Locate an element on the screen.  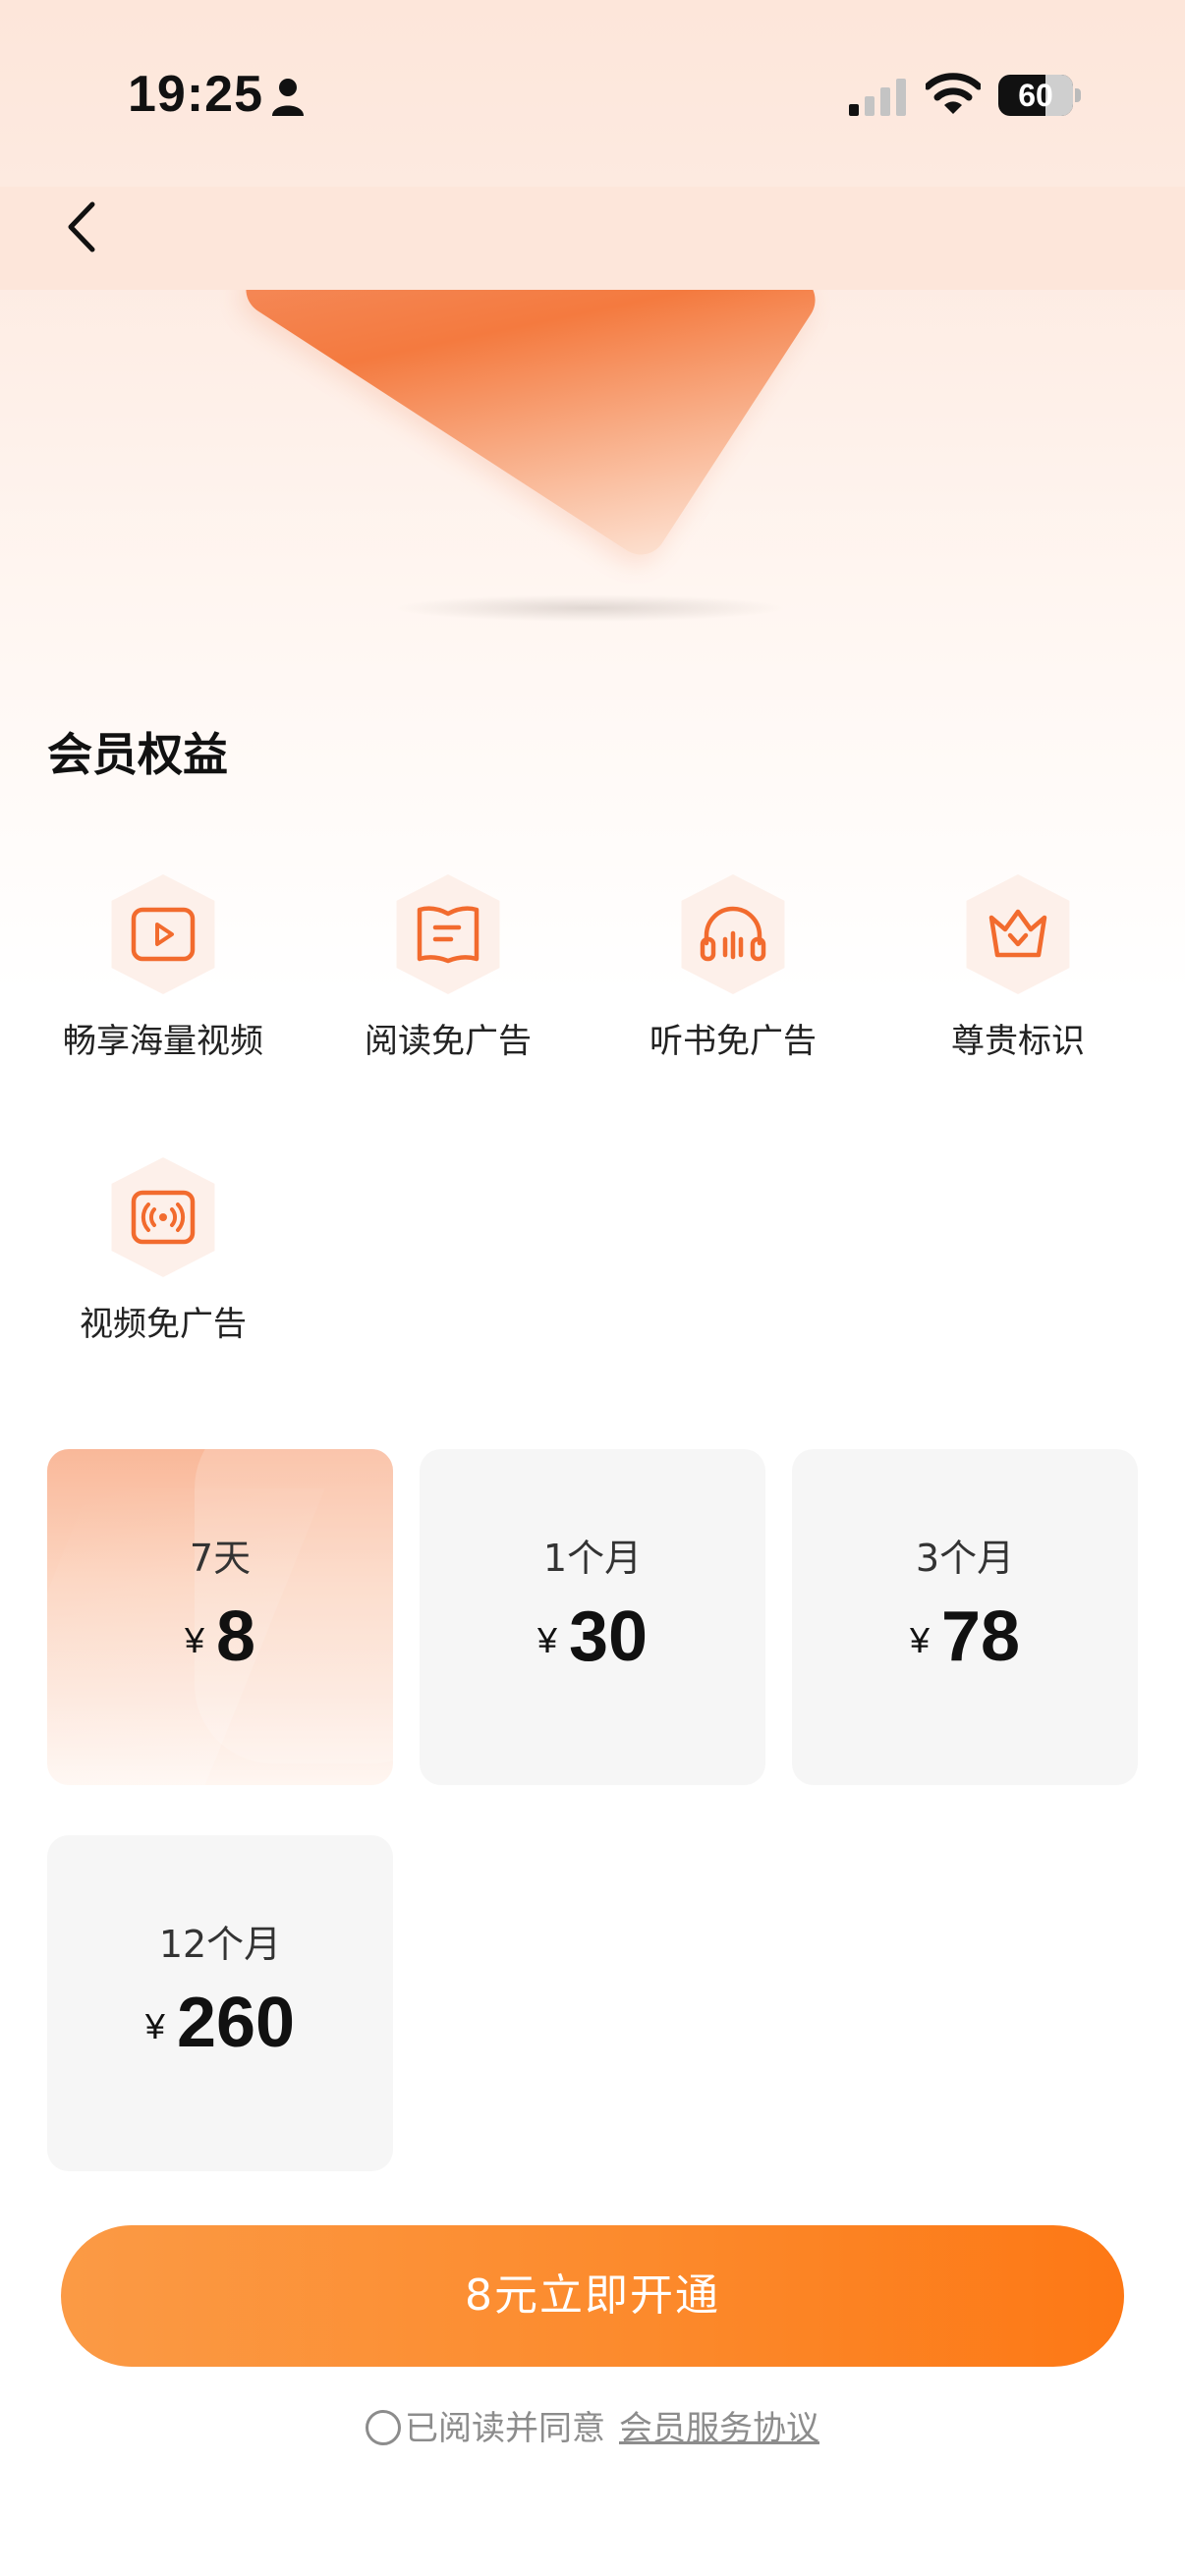
battery-icon: 60 is located at coordinates (1040, 95).